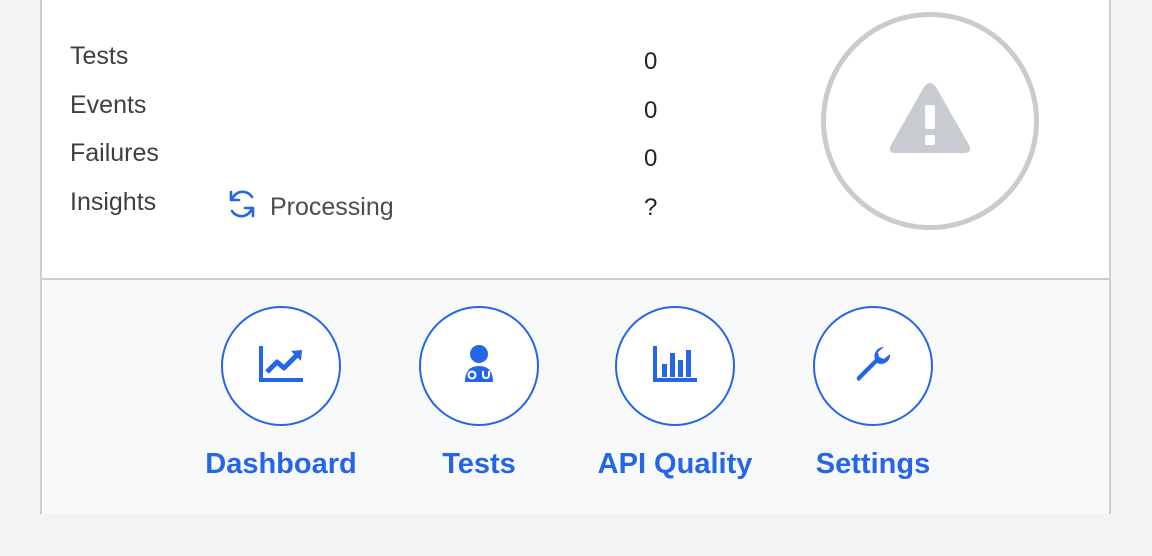  I want to click on stat-label-tests: Tests, so click(99, 56).